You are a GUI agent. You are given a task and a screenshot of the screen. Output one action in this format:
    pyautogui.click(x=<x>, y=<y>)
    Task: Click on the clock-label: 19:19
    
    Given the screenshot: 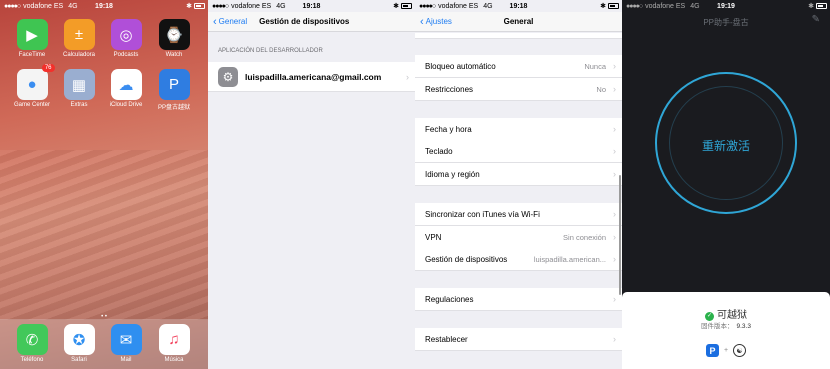 What is the action you would take?
    pyautogui.click(x=726, y=6)
    